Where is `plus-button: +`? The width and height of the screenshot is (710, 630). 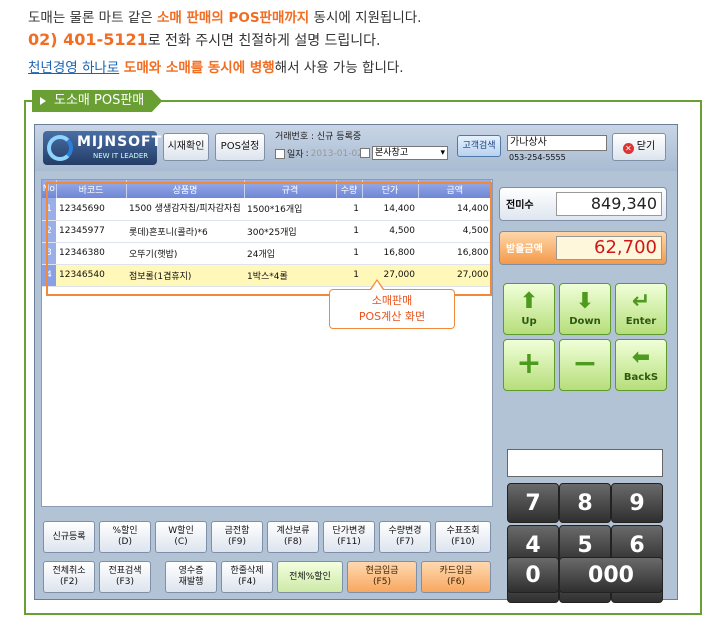 plus-button: + is located at coordinates (529, 365).